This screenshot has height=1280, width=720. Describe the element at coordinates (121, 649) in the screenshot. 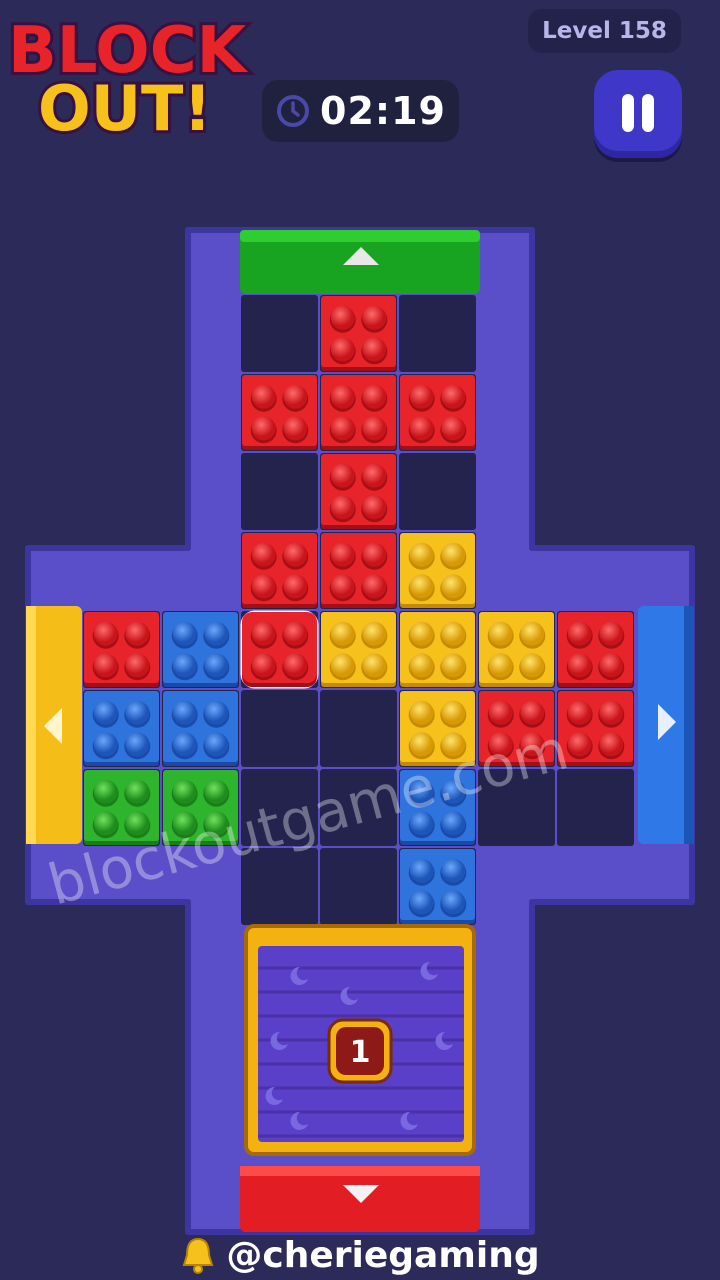

I see `red-block-c` at that location.